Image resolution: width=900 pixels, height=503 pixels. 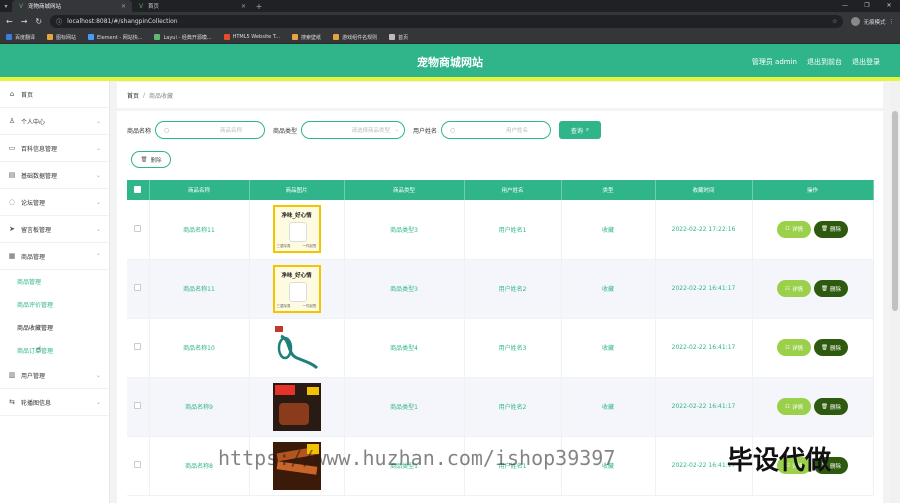 What do you see at coordinates (54, 402) in the screenshot?
I see `sidebar-item-carousel: ⇆ 轮播图信息 ⌄` at bounding box center [54, 402].